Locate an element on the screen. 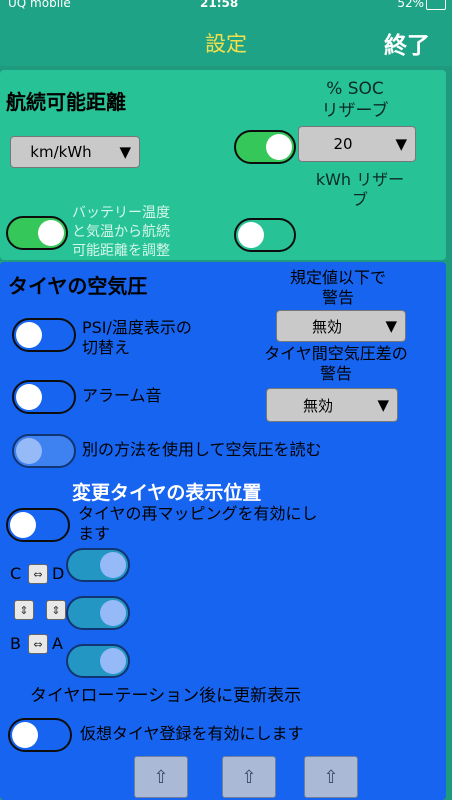 Image resolution: width=452 pixels, height=800 pixels. tire-heading: タイヤの空気圧 is located at coordinates (78, 286).